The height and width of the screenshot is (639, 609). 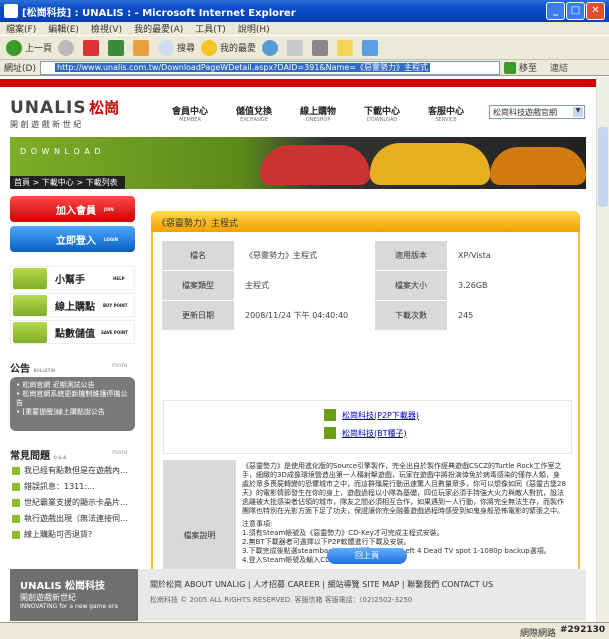 What do you see at coordinates (92, 47) in the screenshot?
I see `stop-button` at bounding box center [92, 47].